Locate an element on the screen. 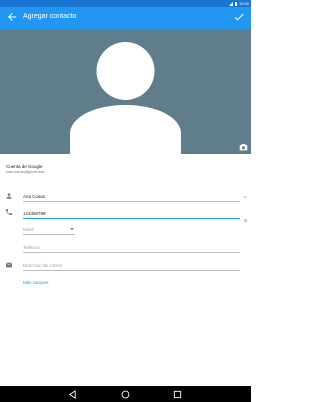  phone-icon is located at coordinates (9, 212).